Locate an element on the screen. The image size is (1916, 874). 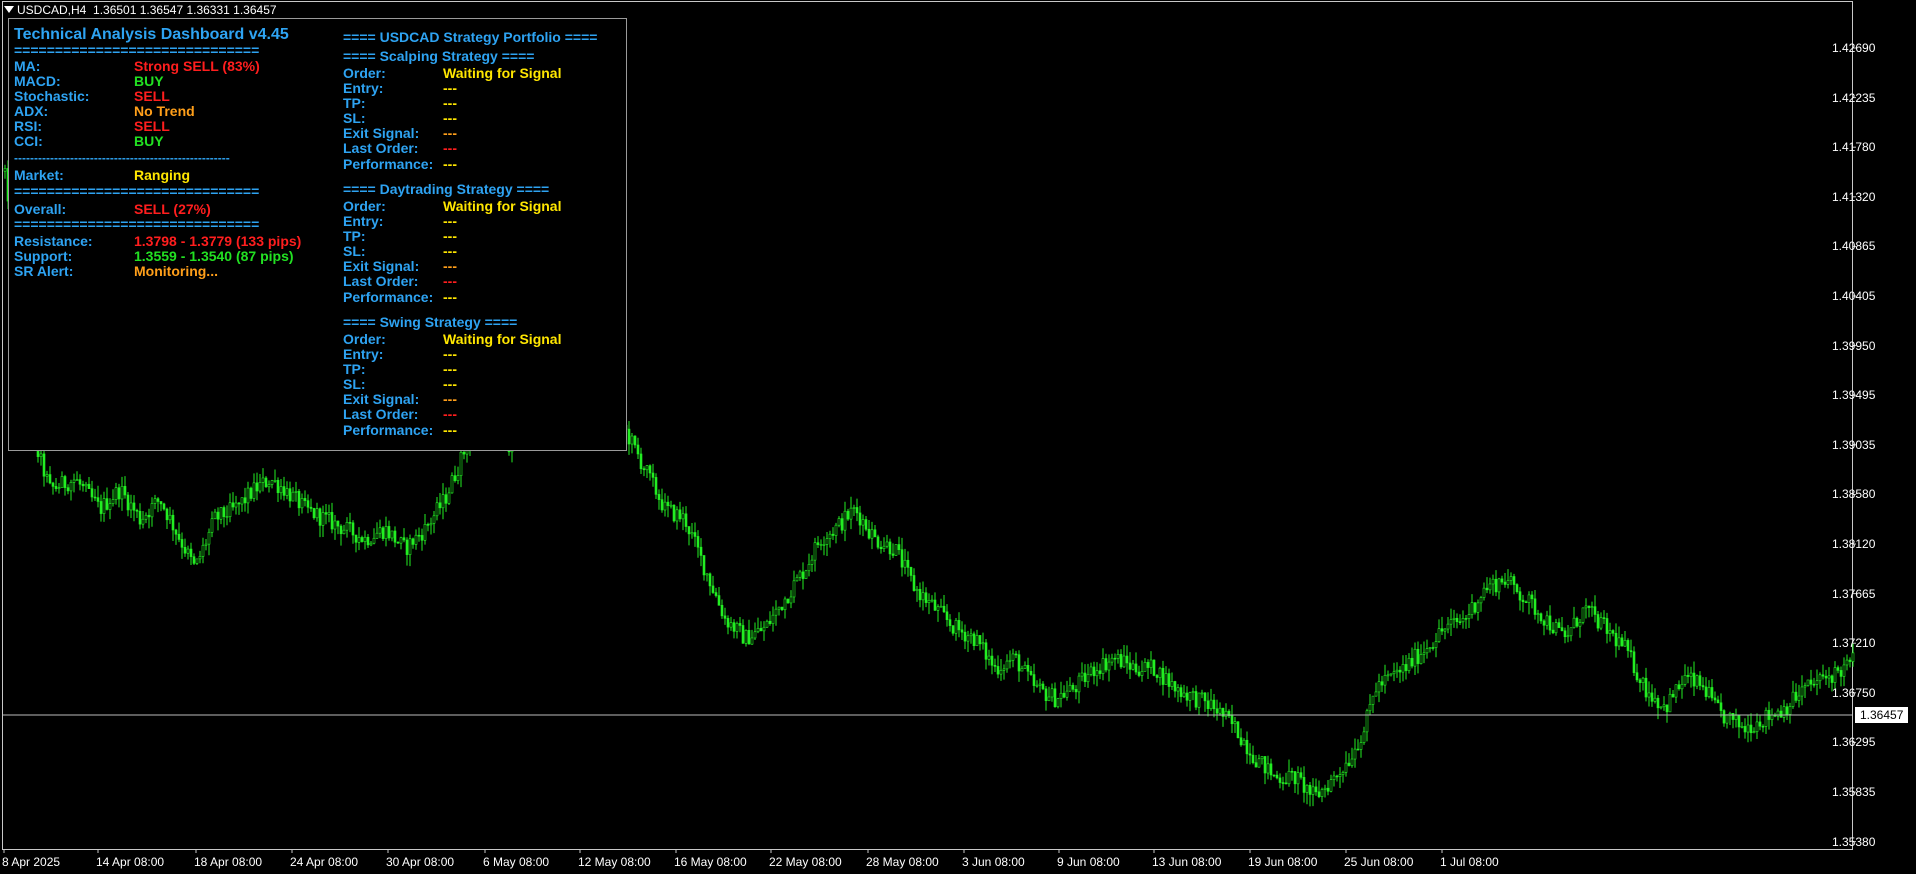
price-tick-label: 1.41320 is located at coordinates (1854, 196).